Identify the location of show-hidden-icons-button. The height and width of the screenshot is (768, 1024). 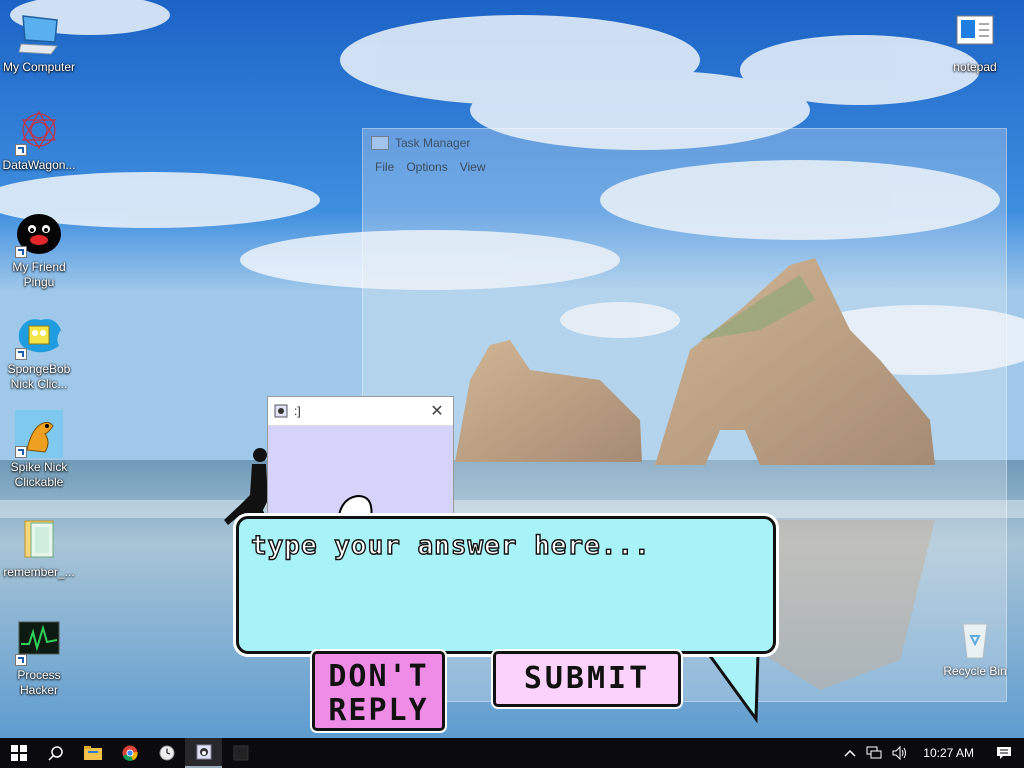
(850, 753).